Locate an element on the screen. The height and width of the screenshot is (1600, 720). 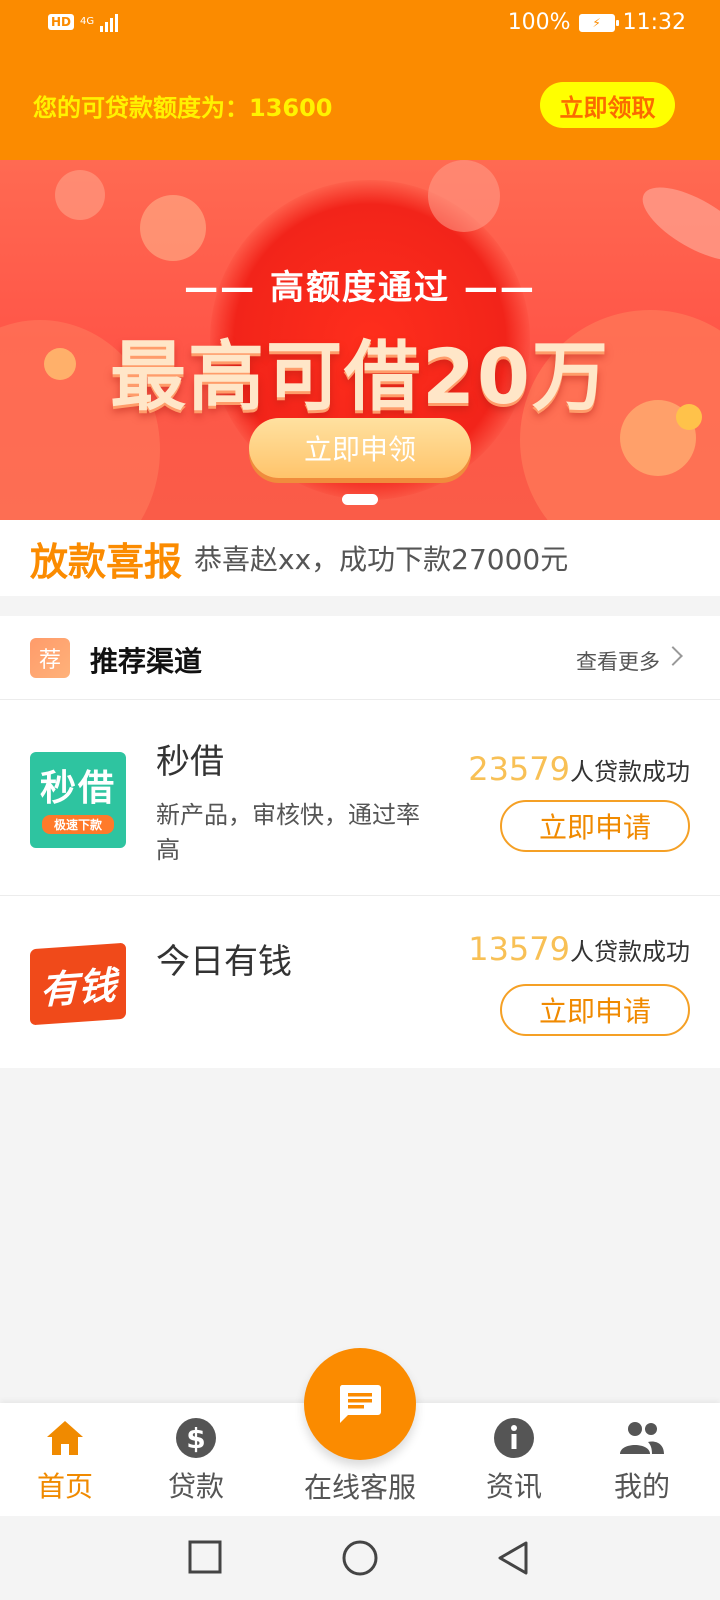
channel-name: 今日有钱 is located at coordinates (224, 962).